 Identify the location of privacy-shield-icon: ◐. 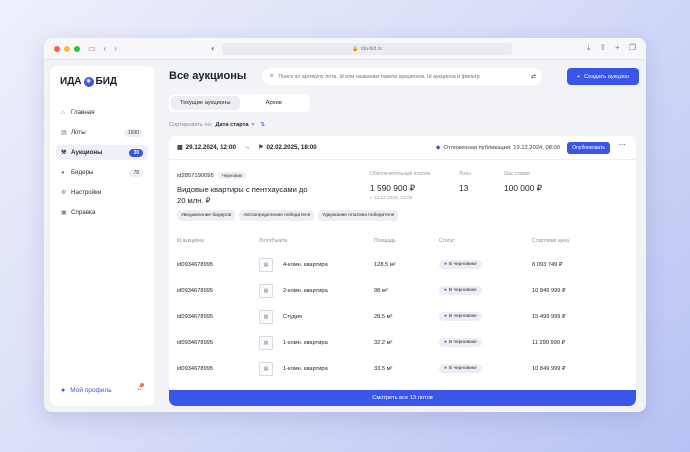
(213, 48).